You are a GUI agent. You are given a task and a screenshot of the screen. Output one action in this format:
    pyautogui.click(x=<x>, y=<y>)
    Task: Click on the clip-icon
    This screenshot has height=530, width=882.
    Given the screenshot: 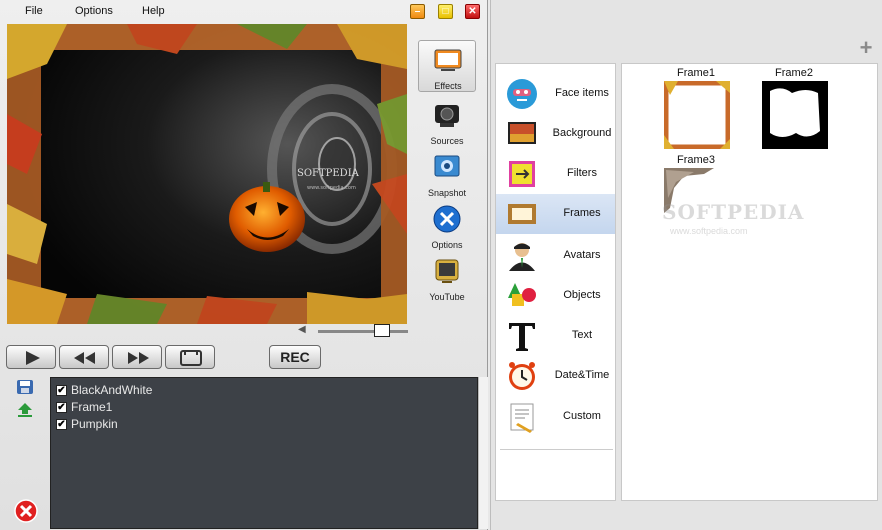 What is the action you would take?
    pyautogui.click(x=191, y=358)
    